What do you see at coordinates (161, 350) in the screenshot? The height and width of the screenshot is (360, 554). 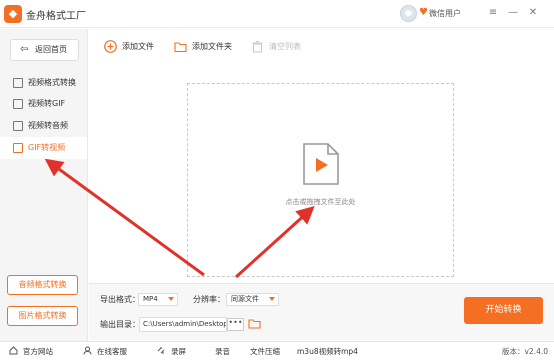 I see `link-icon` at bounding box center [161, 350].